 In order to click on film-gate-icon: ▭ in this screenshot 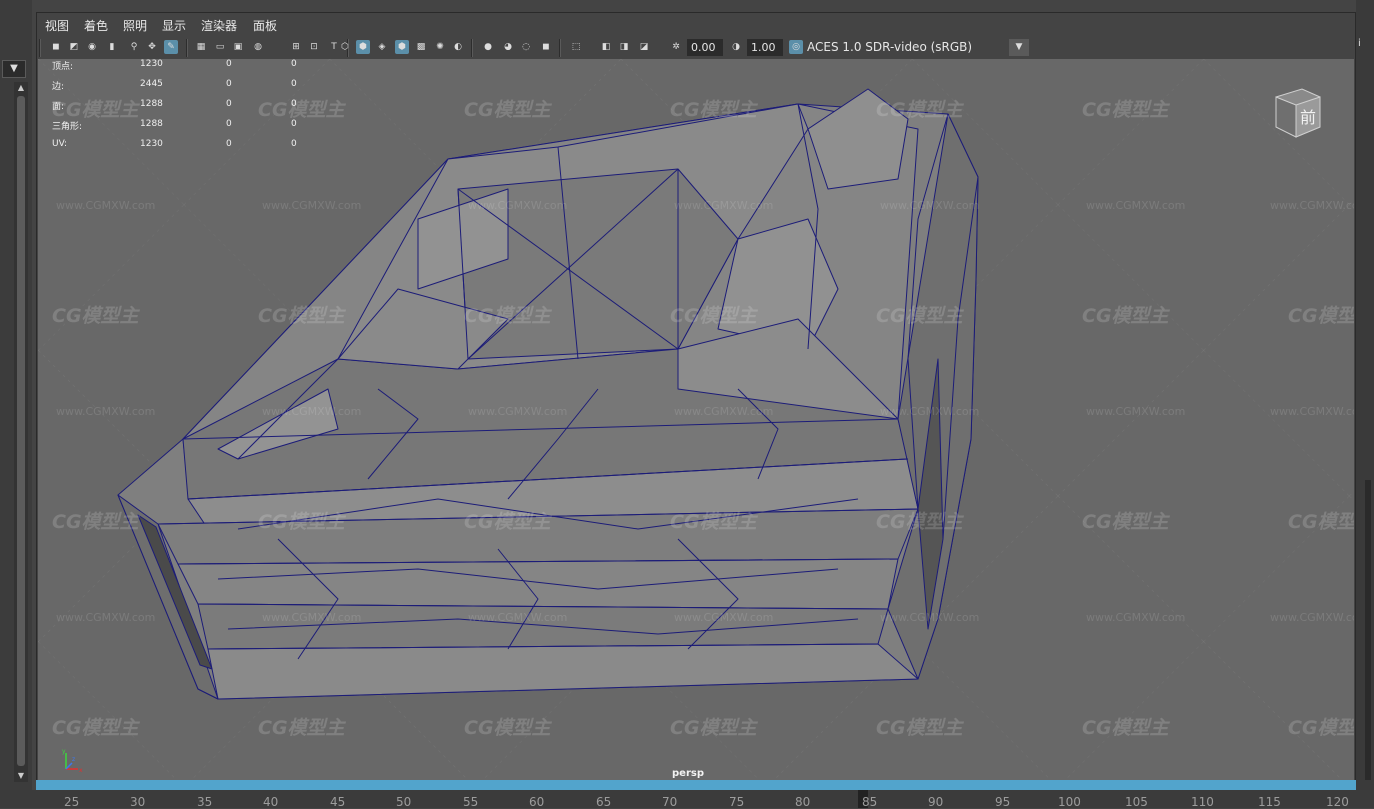, I will do `click(220, 47)`.